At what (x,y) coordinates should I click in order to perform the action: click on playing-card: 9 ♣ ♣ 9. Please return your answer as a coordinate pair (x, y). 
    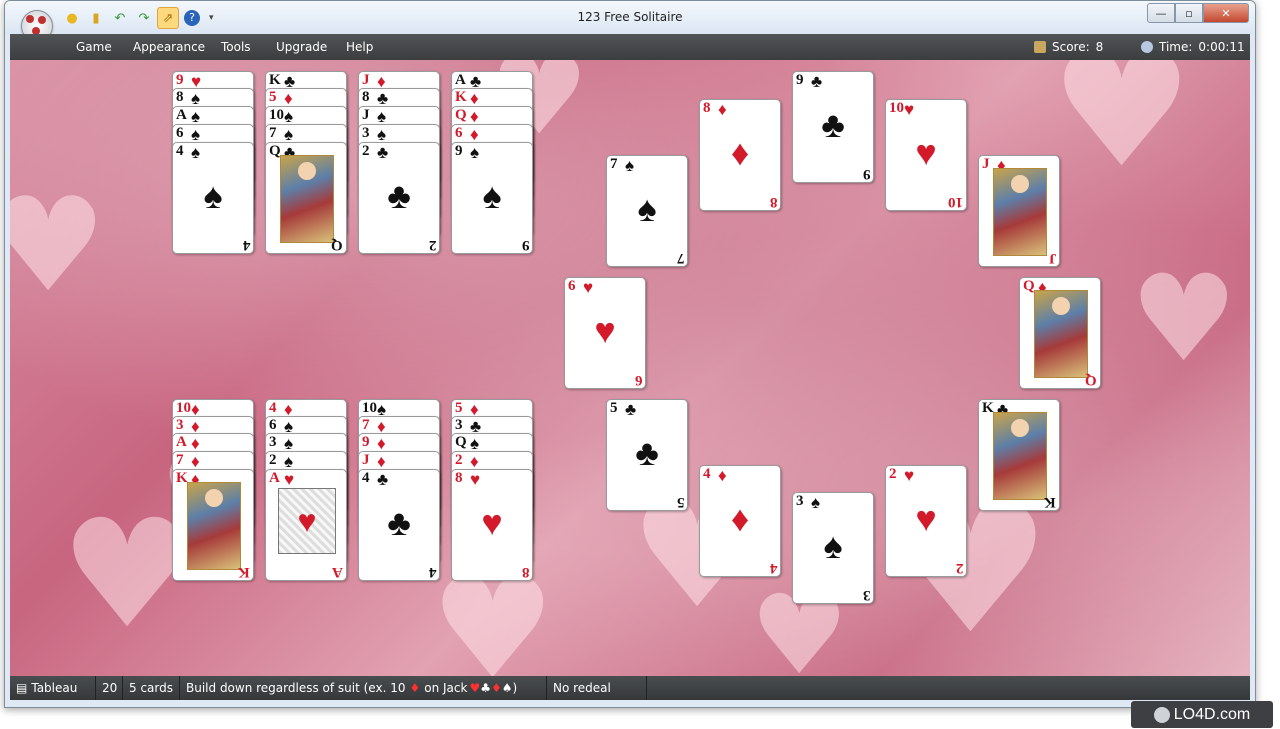
    Looking at the image, I should click on (833, 127).